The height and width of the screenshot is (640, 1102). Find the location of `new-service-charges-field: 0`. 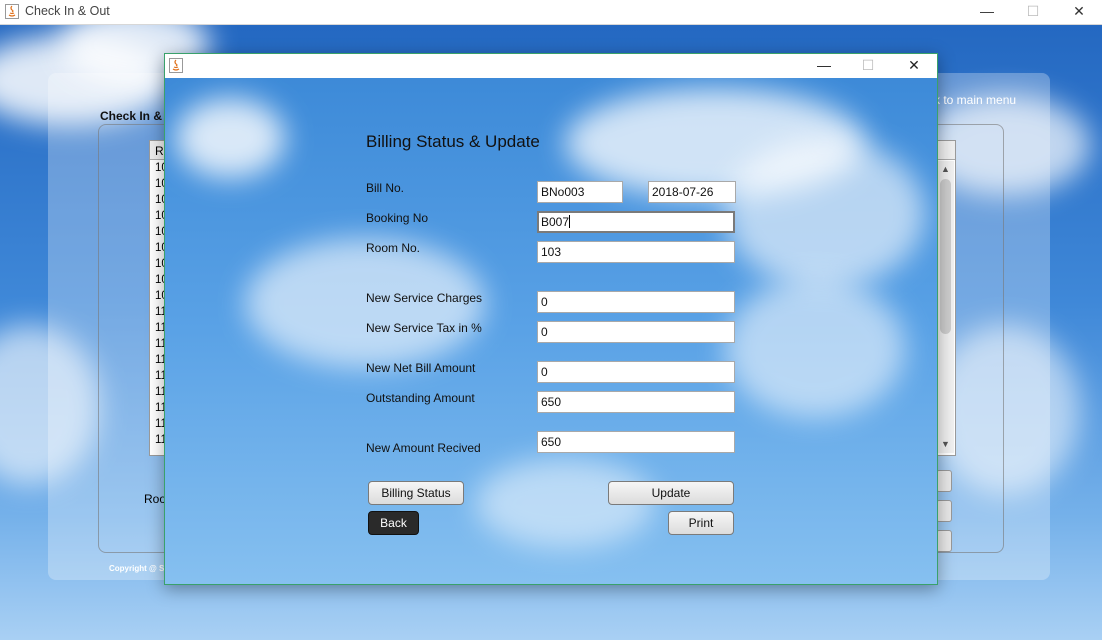

new-service-charges-field: 0 is located at coordinates (636, 302).